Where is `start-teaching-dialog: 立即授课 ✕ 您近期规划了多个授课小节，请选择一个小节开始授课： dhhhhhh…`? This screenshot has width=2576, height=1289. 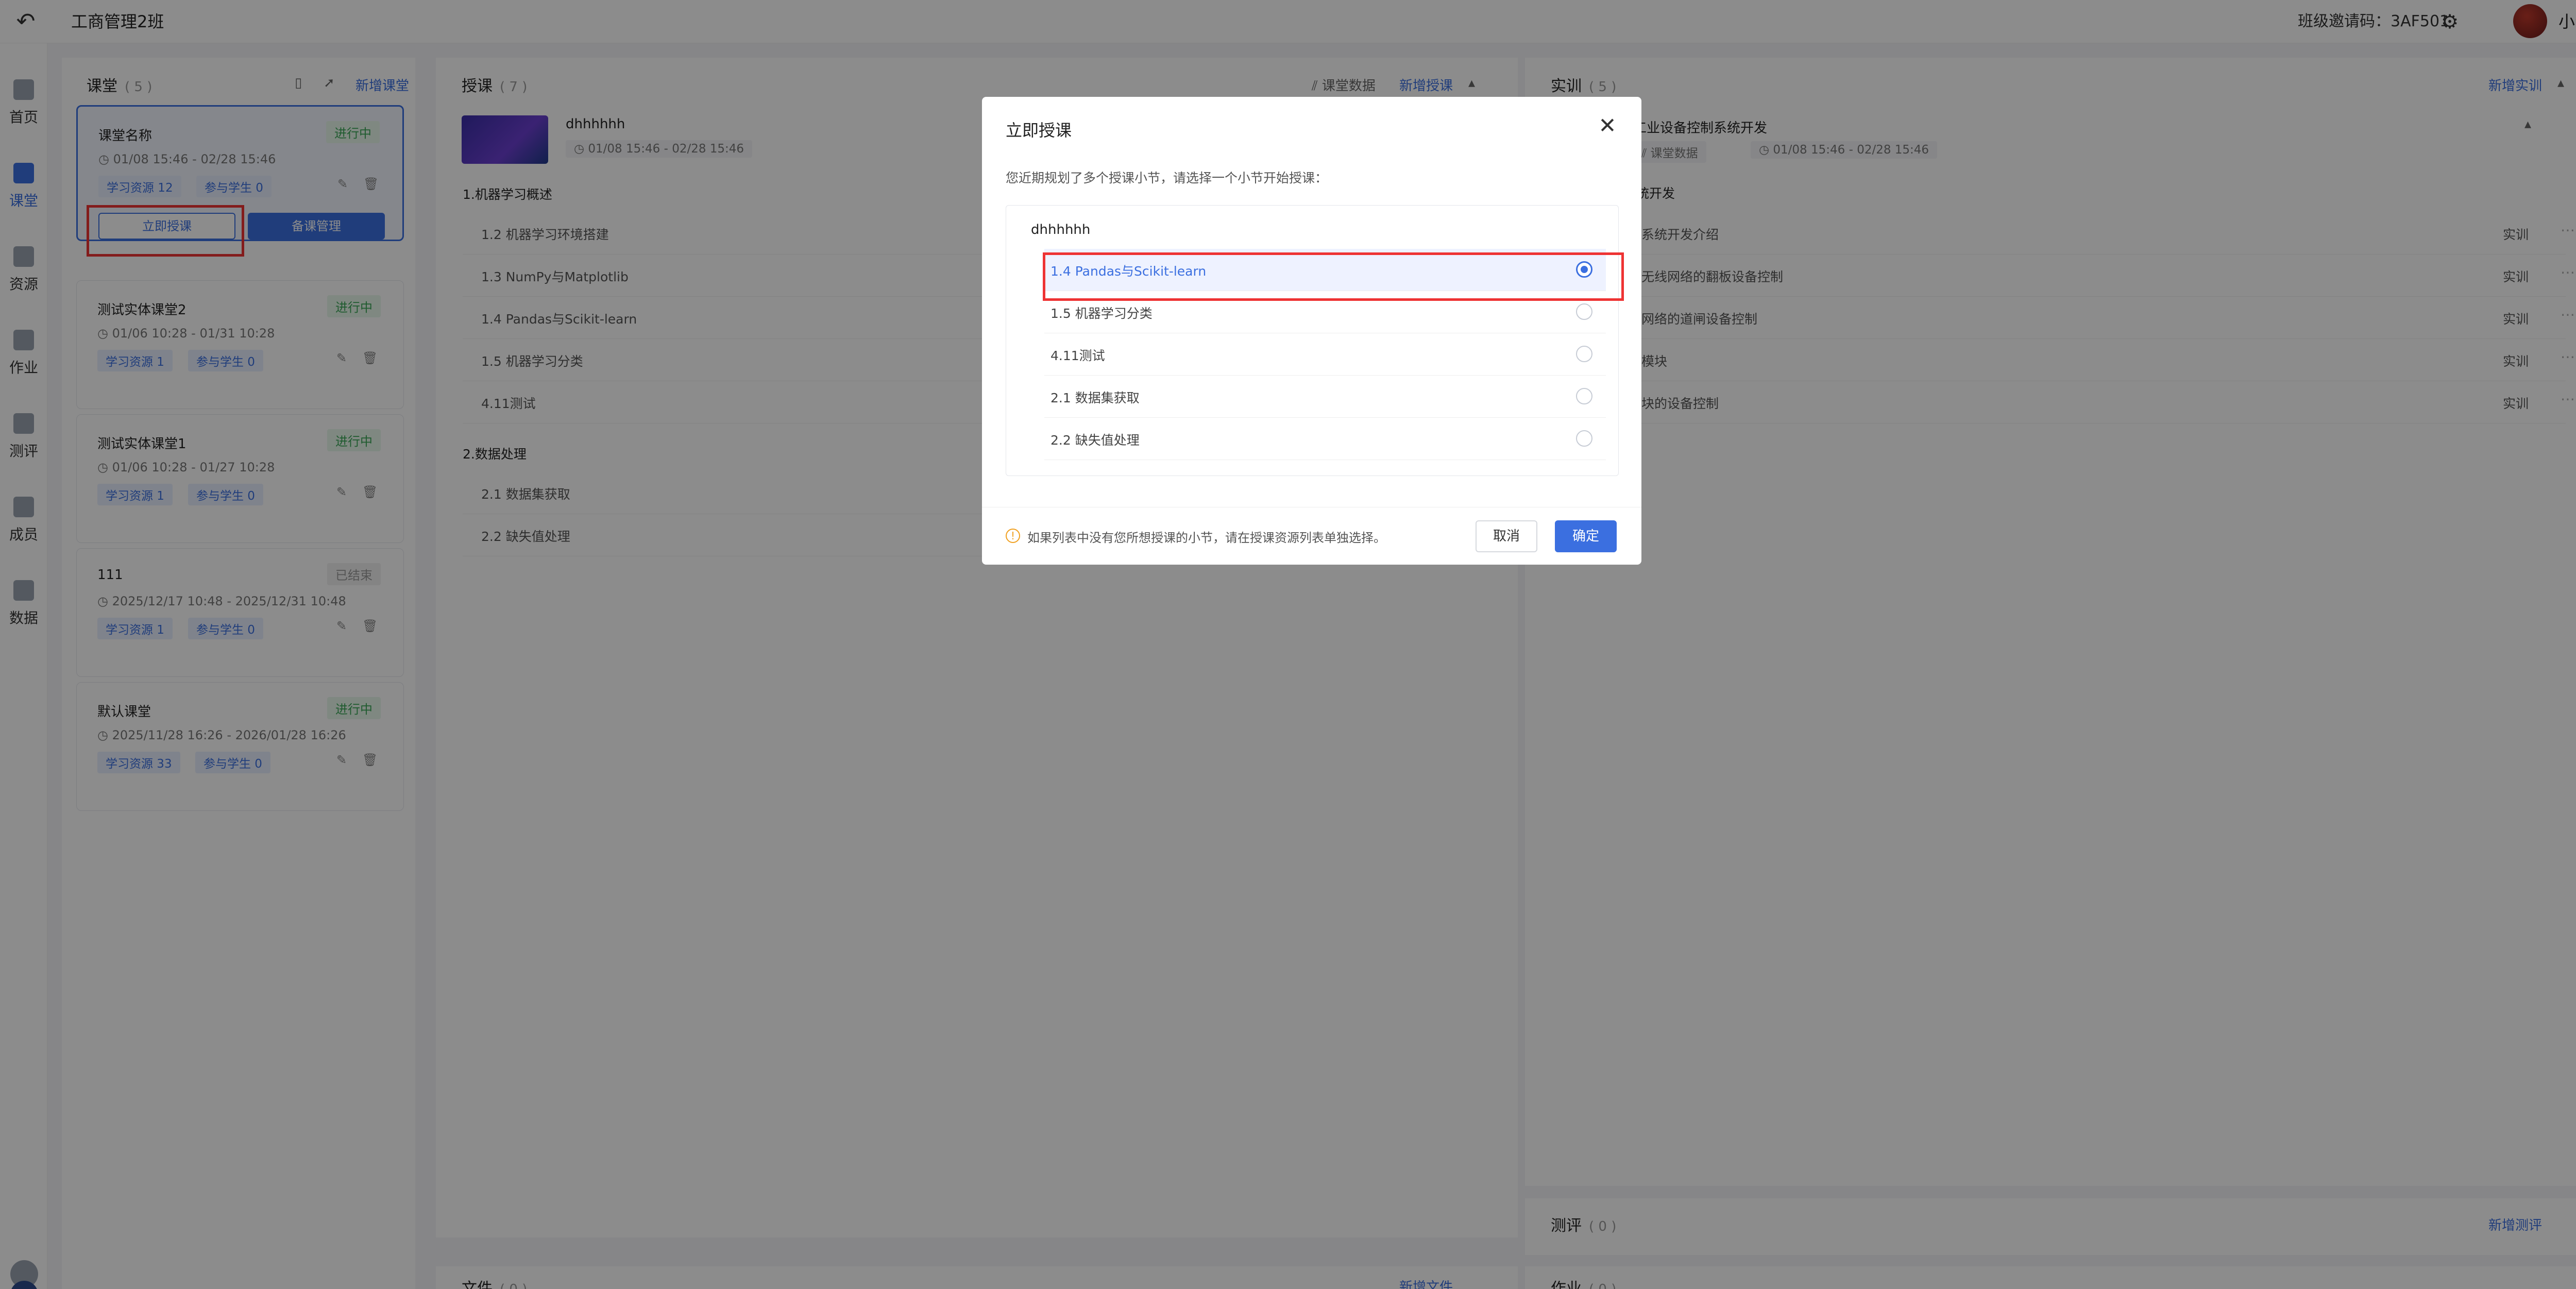
start-teaching-dialog: 立即授课 ✕ 您近期规划了多个授课小节，请选择一个小节开始授课： dhhhhhh… is located at coordinates (1311, 331).